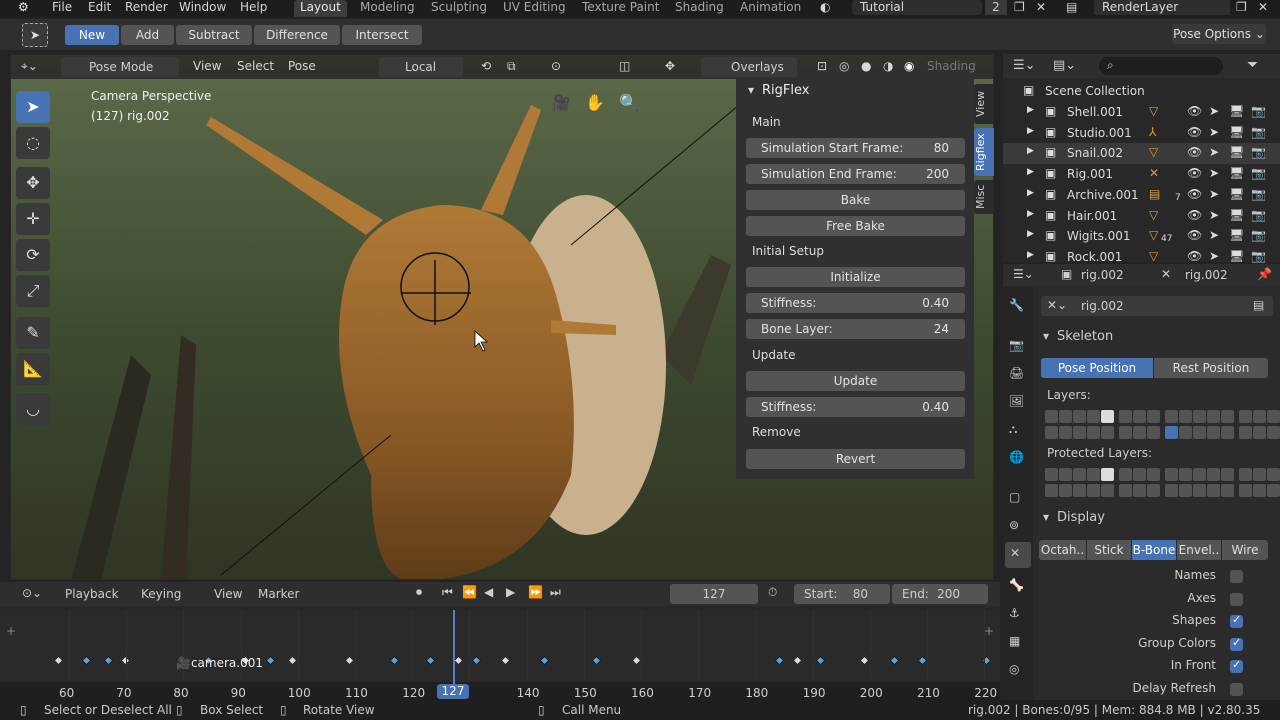  I want to click on menu-view: View, so click(207, 66).